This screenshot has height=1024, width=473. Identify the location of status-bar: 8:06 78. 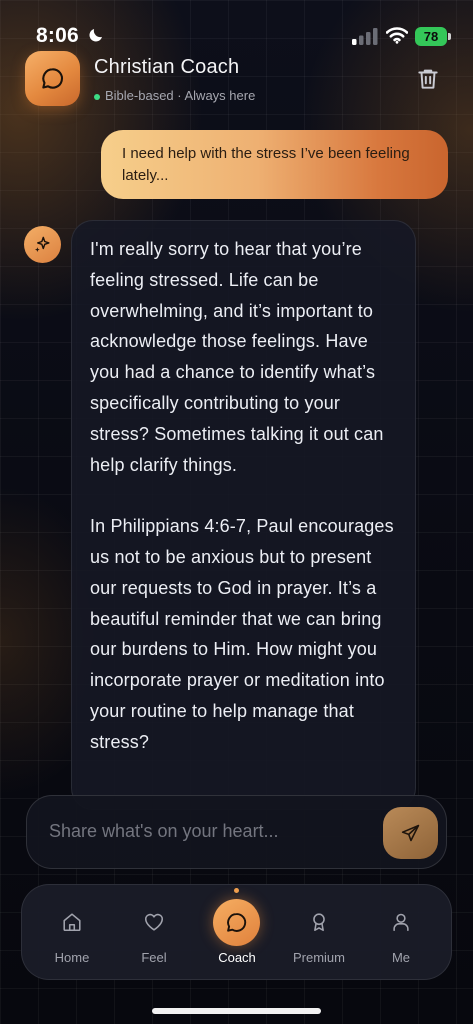
(236, 28).